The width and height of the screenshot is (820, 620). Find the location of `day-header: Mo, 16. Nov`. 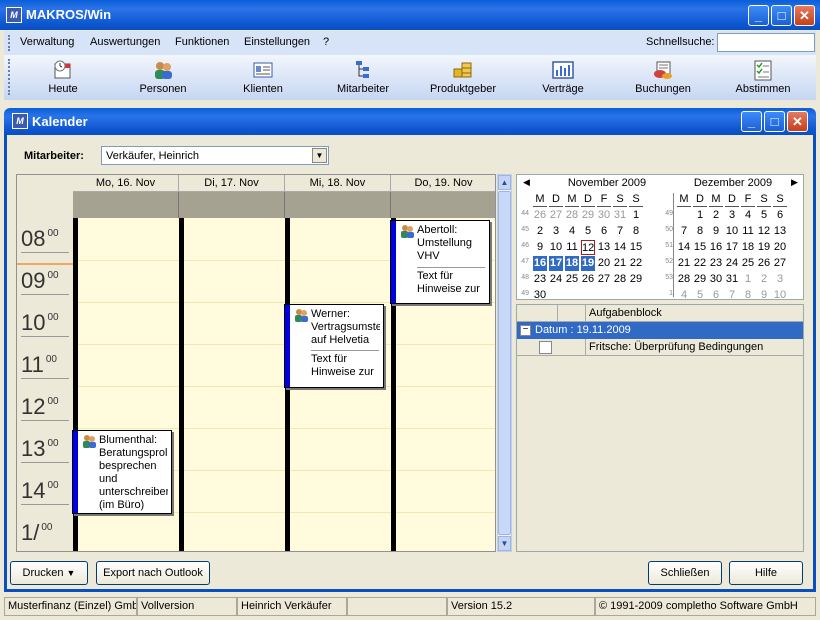

day-header: Mo, 16. Nov is located at coordinates (126, 183).